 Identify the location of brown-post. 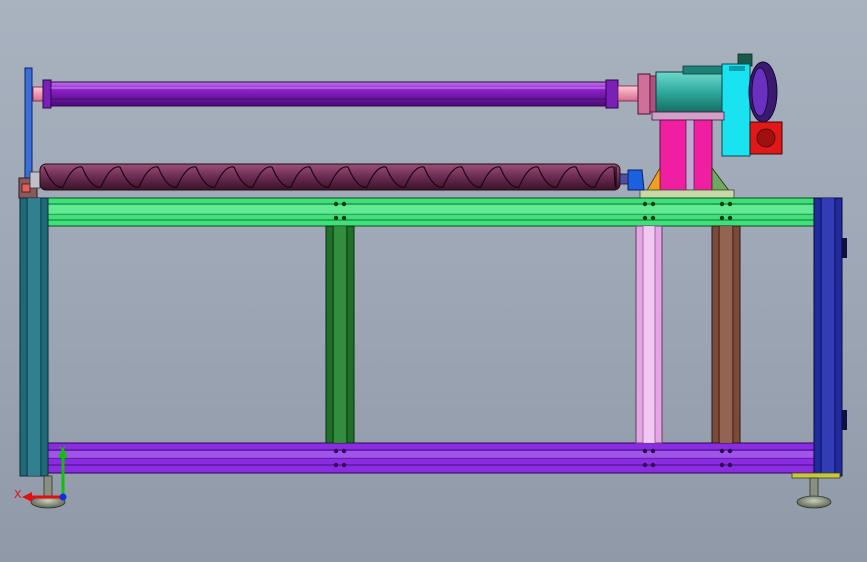
(726, 334).